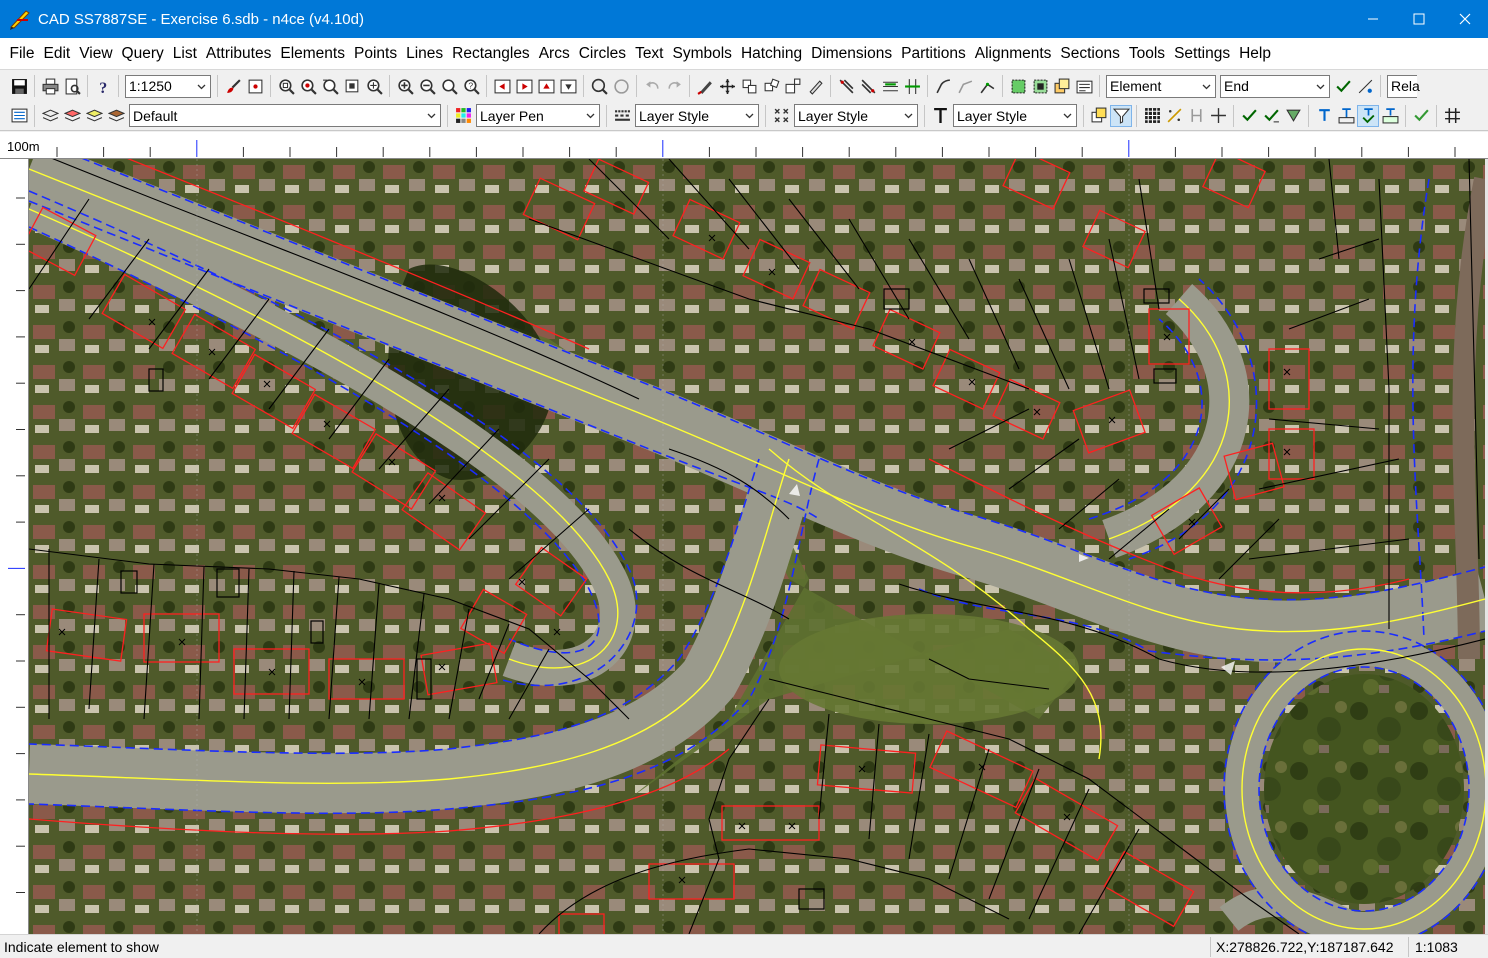  I want to click on zoom-window-button, so click(308, 86).